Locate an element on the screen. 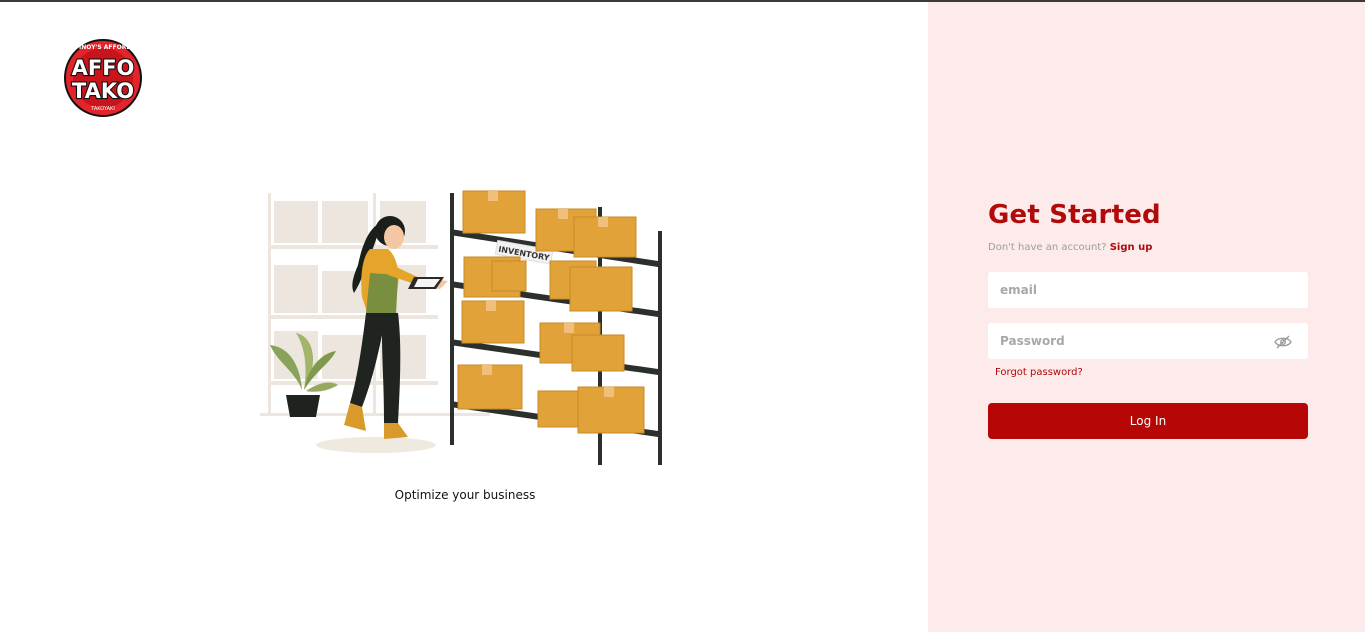 The width and height of the screenshot is (1365, 632). password-field-wrapper is located at coordinates (1148, 341).